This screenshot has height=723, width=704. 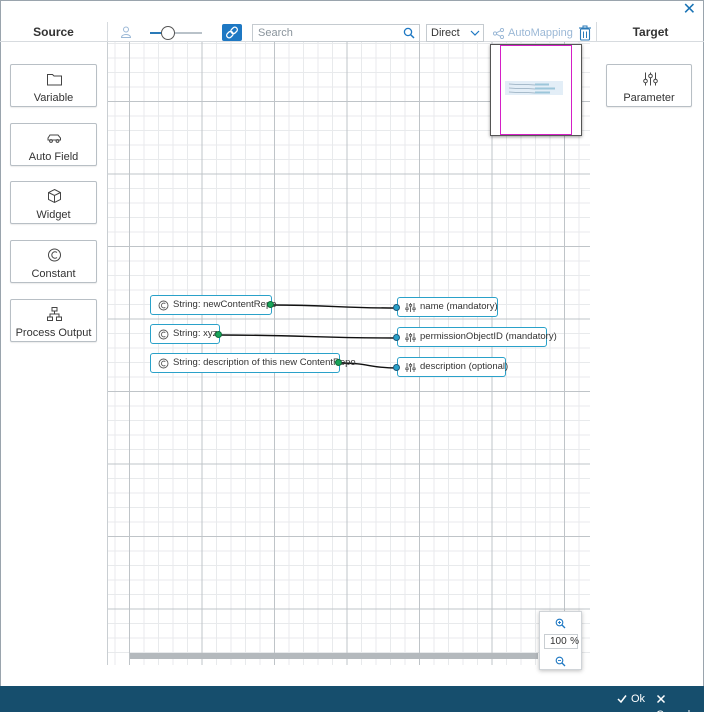 I want to click on close-icon: ✕, so click(x=689, y=10).